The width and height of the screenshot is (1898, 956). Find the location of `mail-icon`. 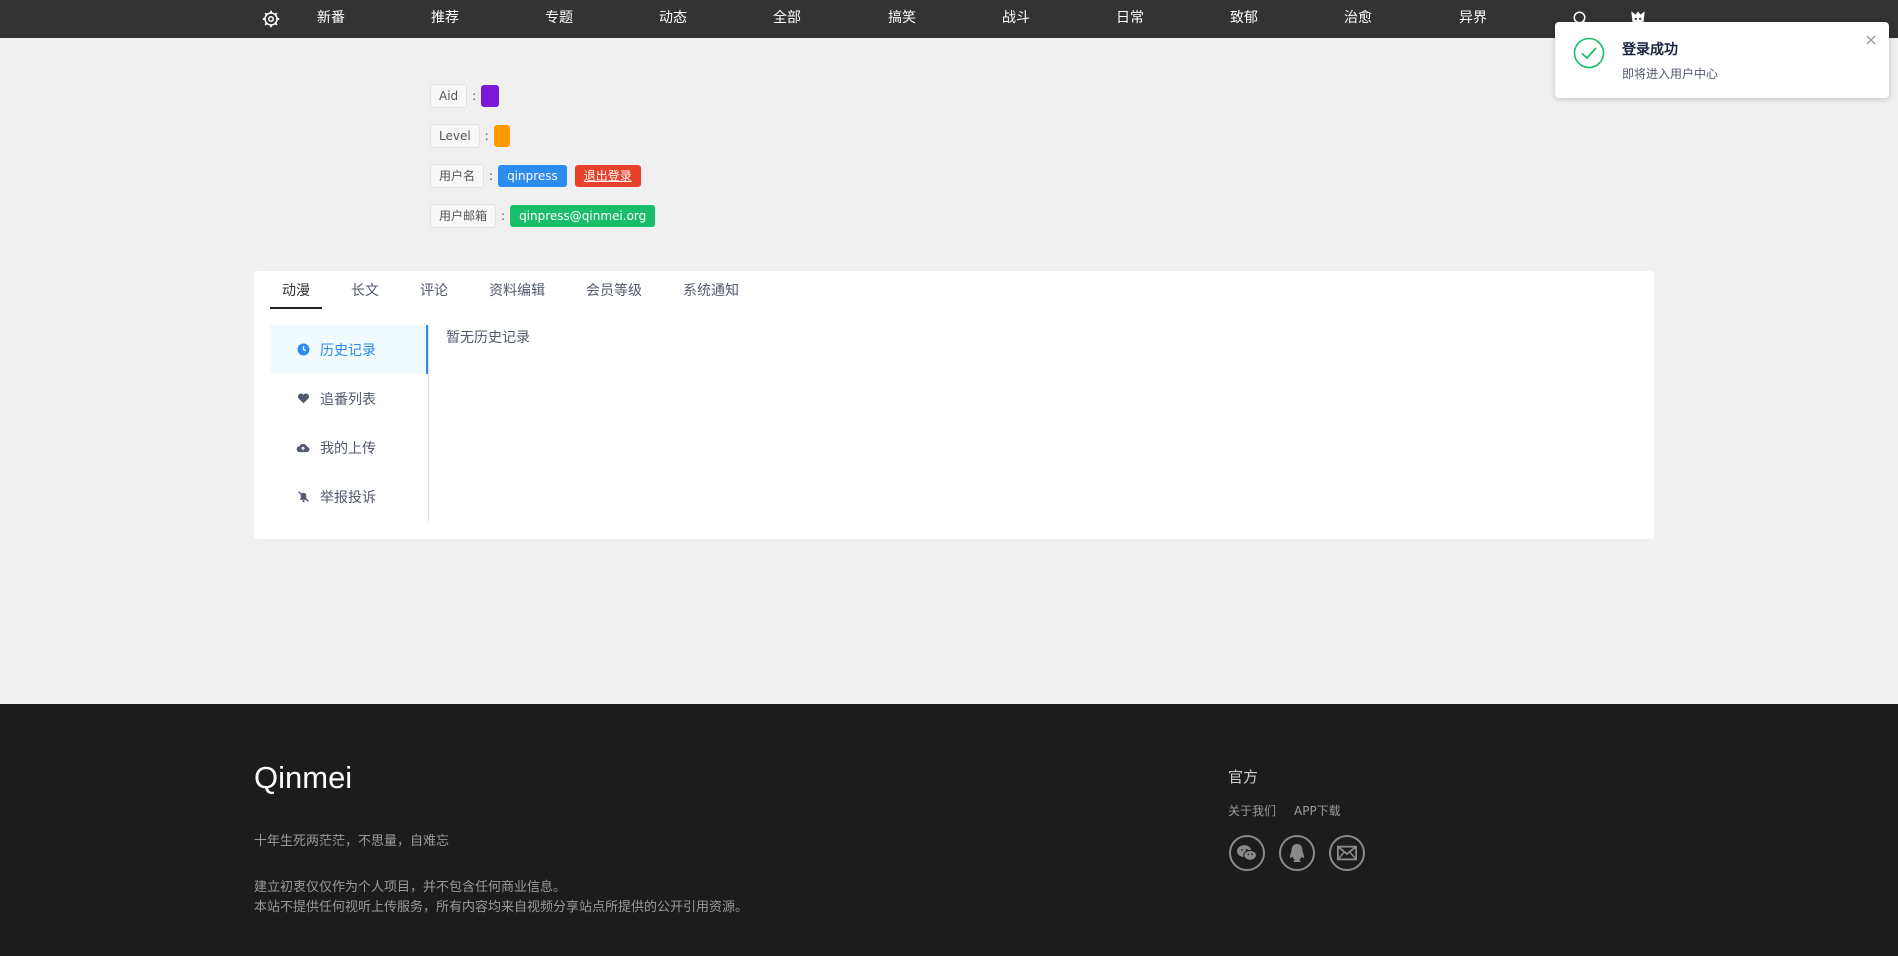

mail-icon is located at coordinates (1347, 853).